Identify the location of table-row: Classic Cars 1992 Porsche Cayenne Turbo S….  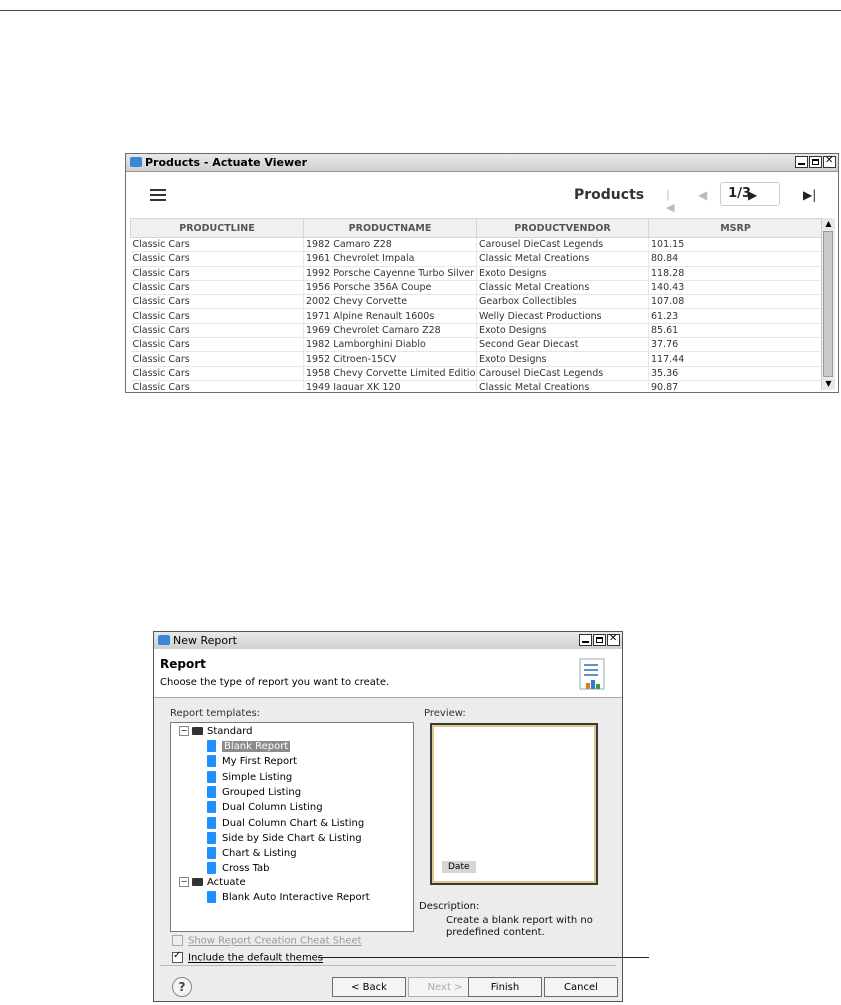
(476, 273).